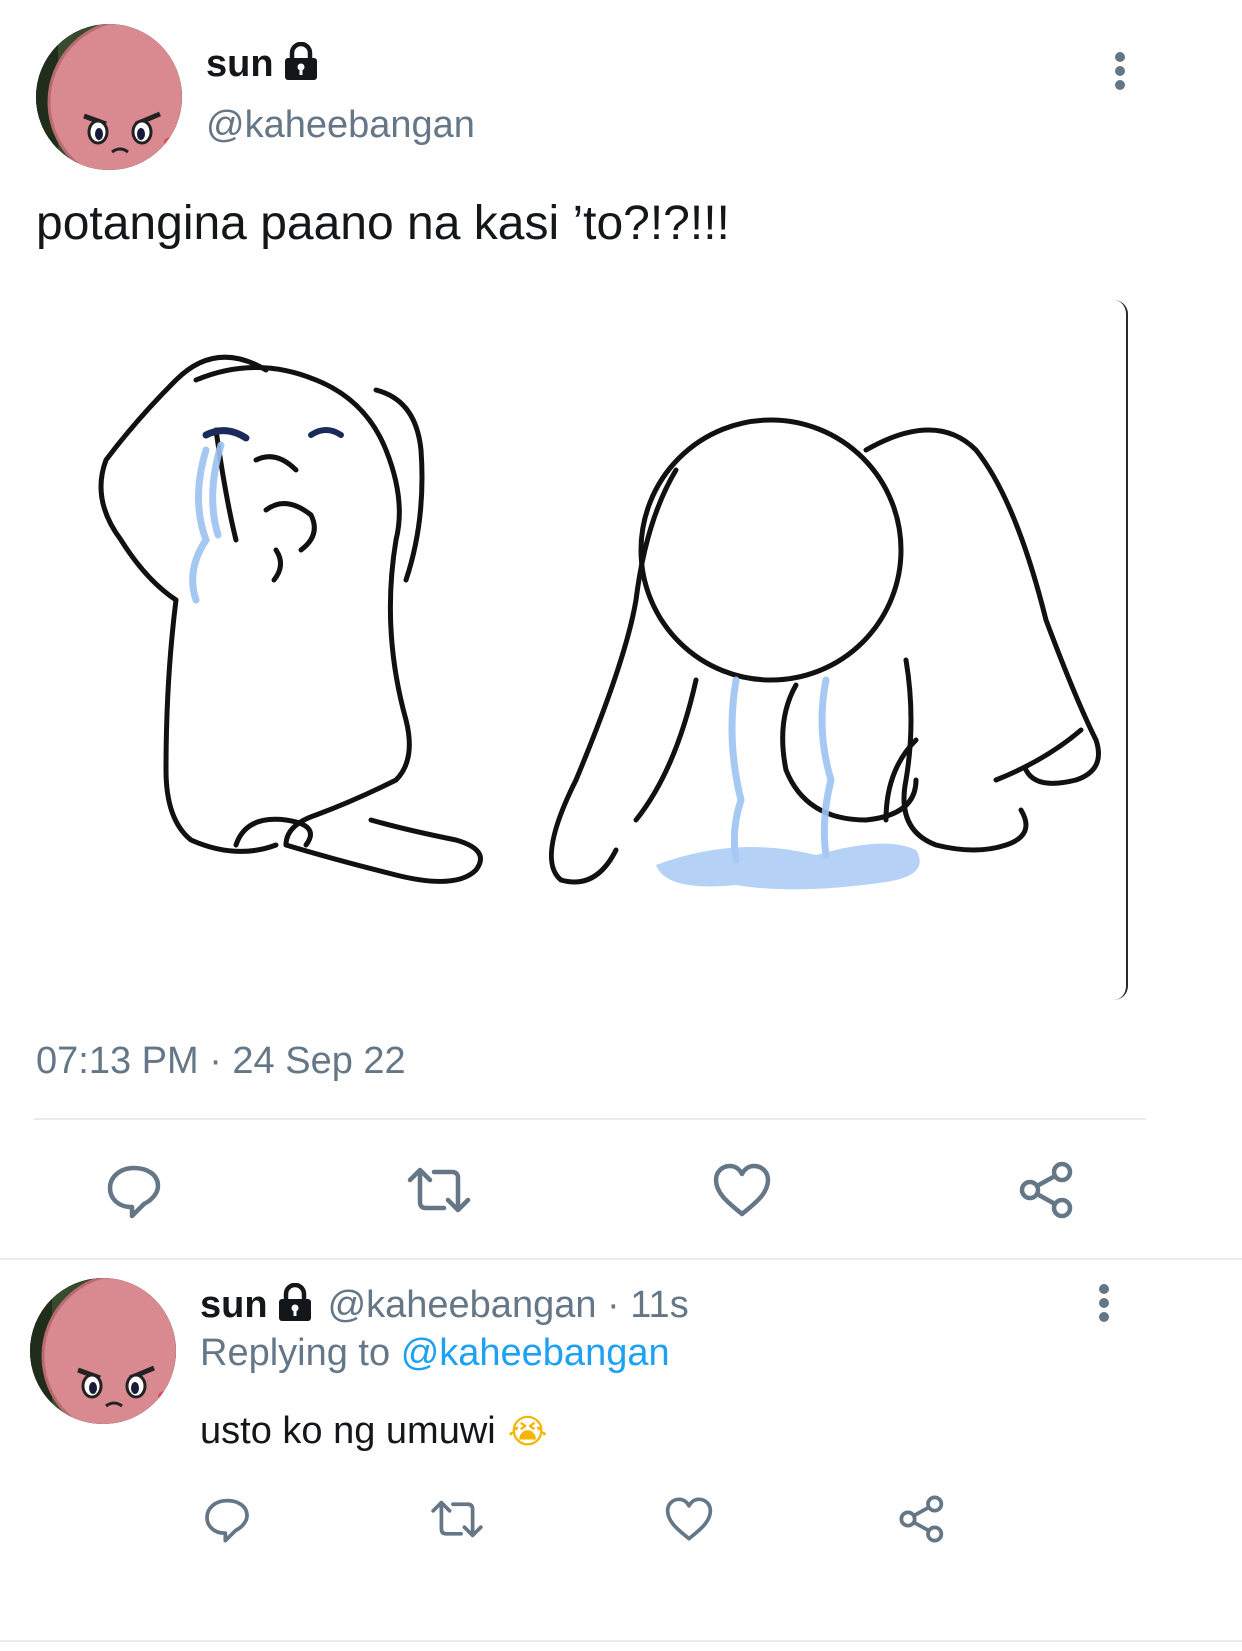  Describe the element at coordinates (109, 97) in the screenshot. I see `avatar` at that location.